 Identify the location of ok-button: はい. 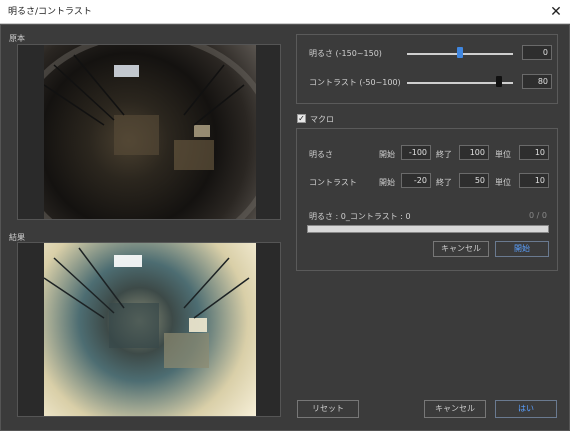
(526, 409).